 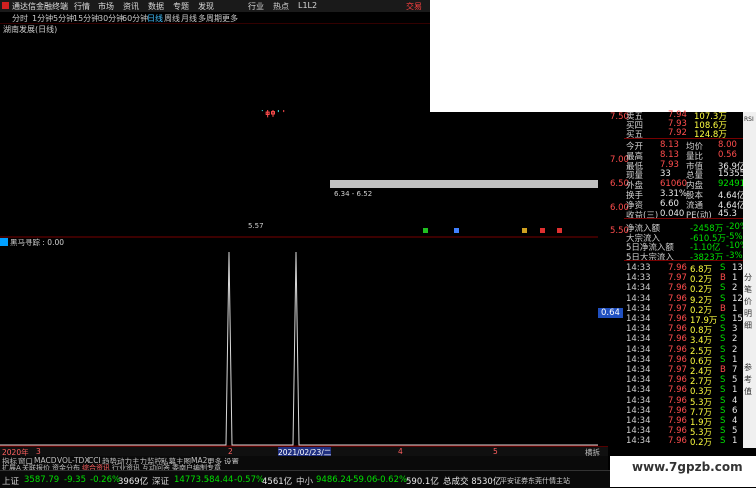 I want to click on signal-markers, so click(x=492, y=230).